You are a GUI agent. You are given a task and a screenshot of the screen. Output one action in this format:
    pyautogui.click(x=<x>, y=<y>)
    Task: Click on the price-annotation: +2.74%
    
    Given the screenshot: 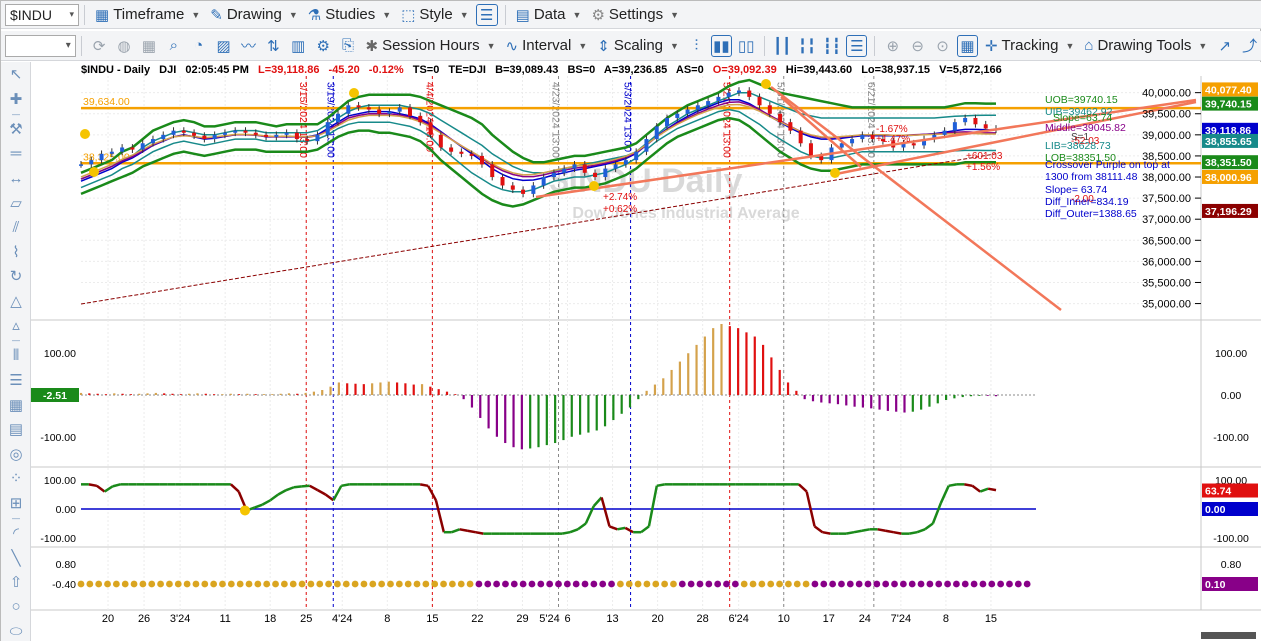 What is the action you would take?
    pyautogui.click(x=620, y=197)
    